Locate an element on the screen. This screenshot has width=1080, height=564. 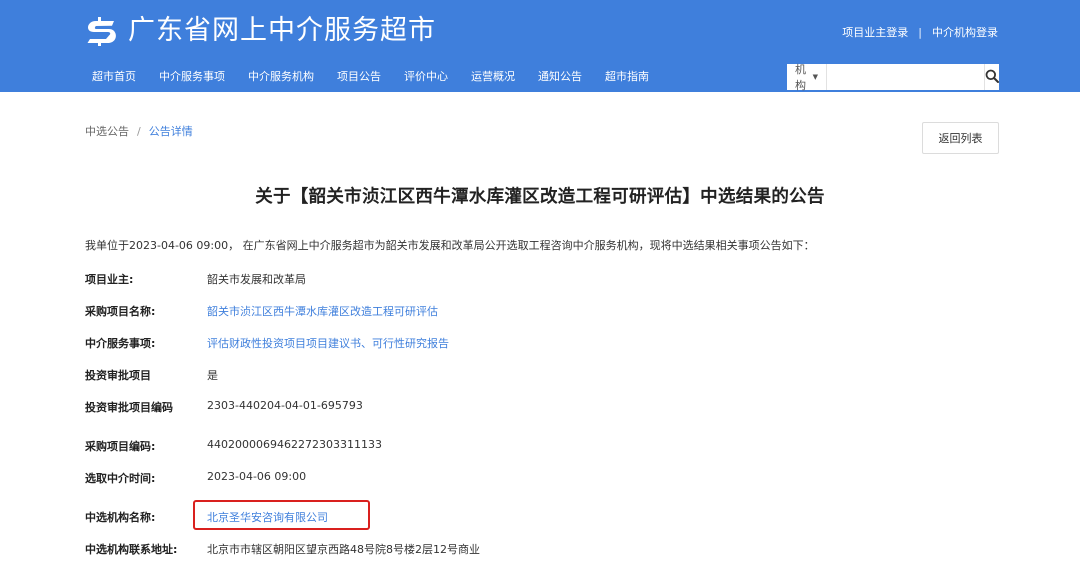
search-category-select: 机构 ▼ is located at coordinates (807, 77).